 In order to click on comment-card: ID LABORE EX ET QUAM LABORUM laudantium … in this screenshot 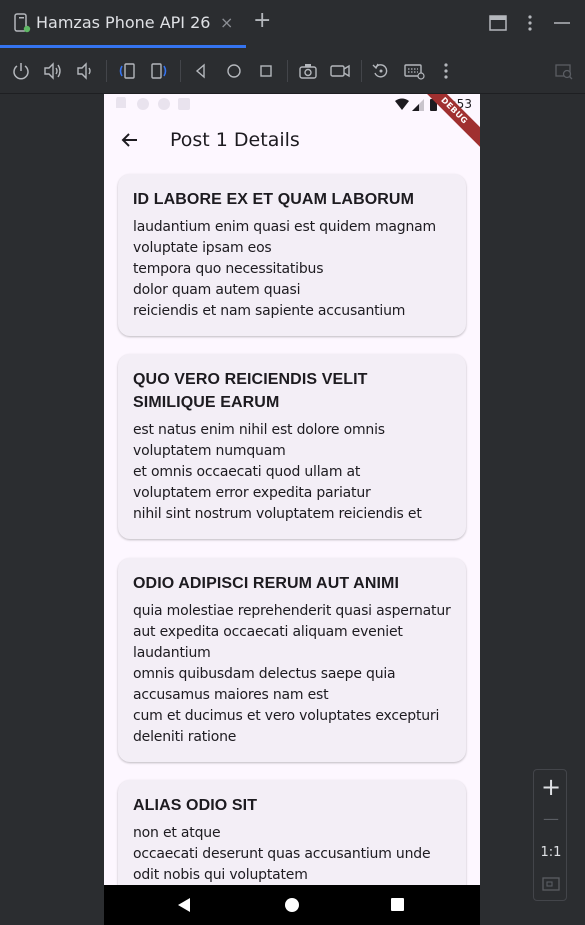, I will do `click(292, 255)`.